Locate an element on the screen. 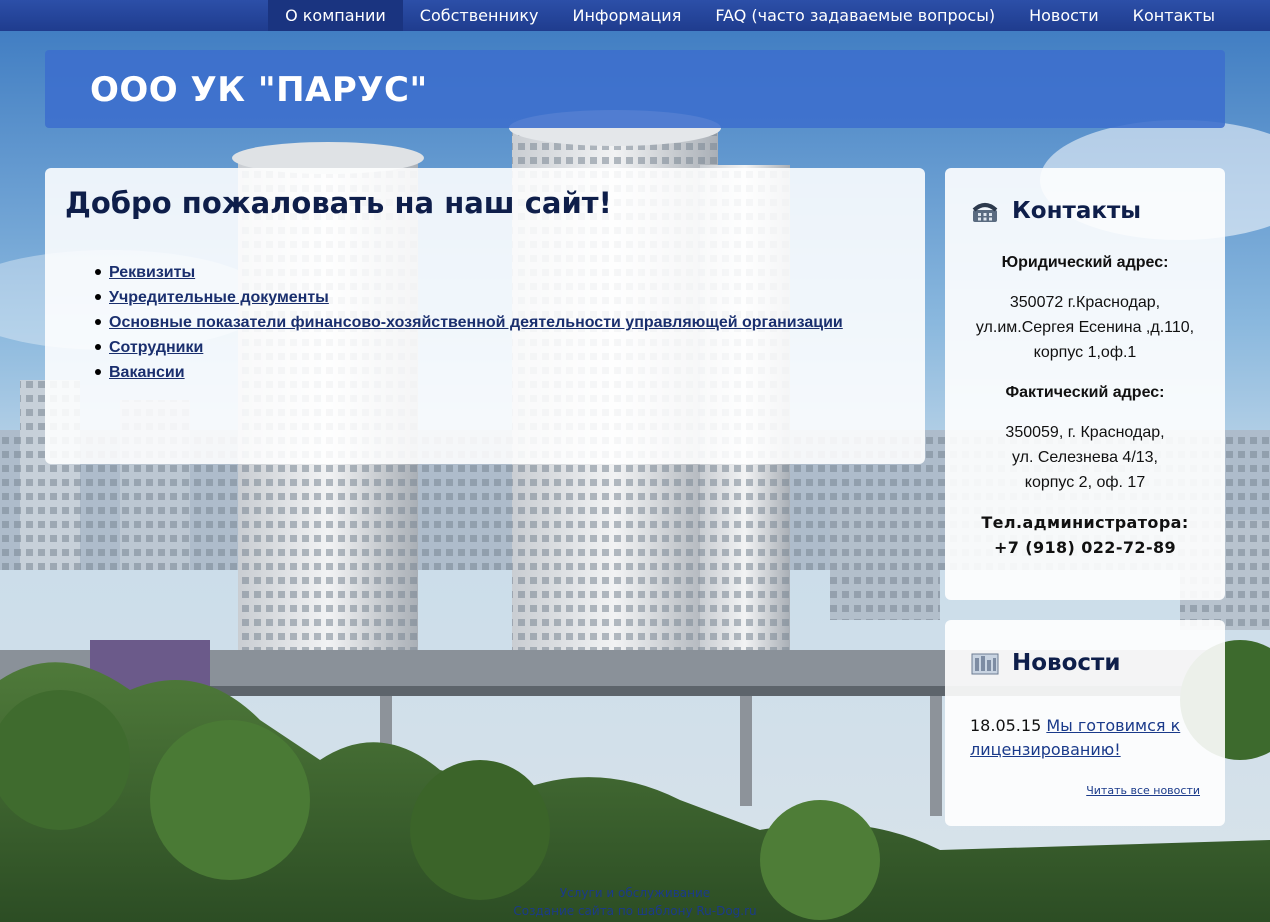  site-header: ООО УК "ПАРУС" is located at coordinates (635, 89).